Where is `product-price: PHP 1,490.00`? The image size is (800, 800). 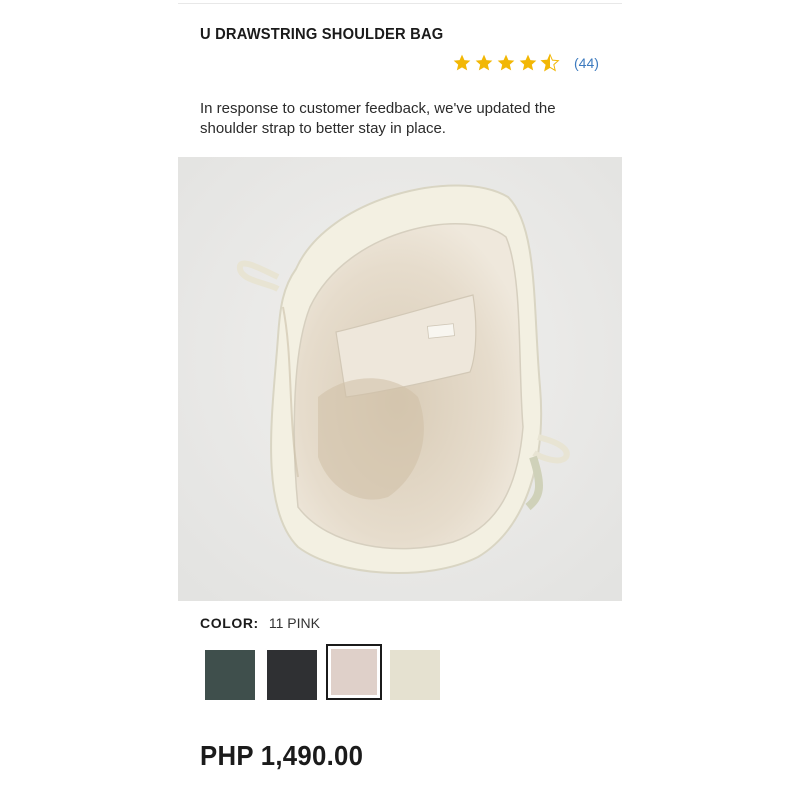
product-price: PHP 1,490.00 is located at coordinates (282, 755).